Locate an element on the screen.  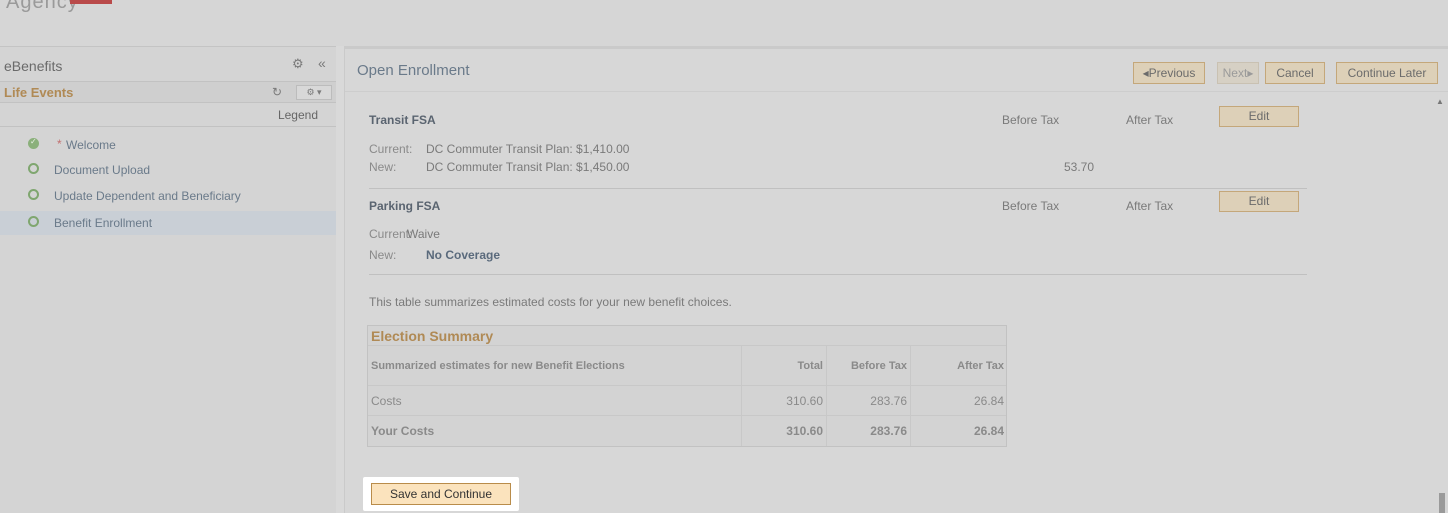
gear-icon: ⚙ is located at coordinates (298, 64).